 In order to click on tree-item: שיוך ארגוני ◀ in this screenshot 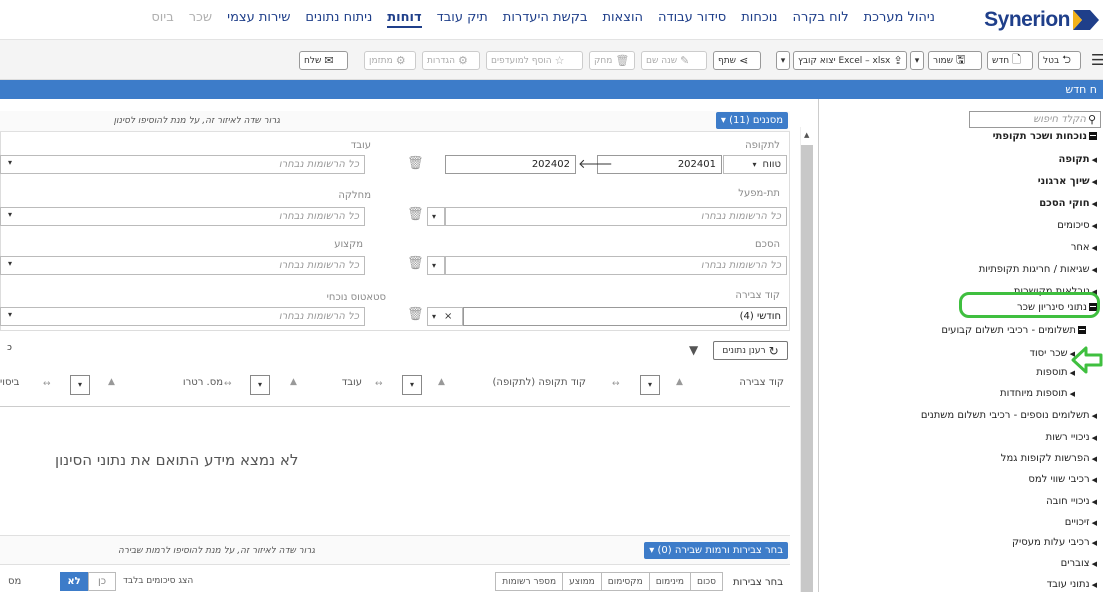, I will do `click(1067, 181)`.